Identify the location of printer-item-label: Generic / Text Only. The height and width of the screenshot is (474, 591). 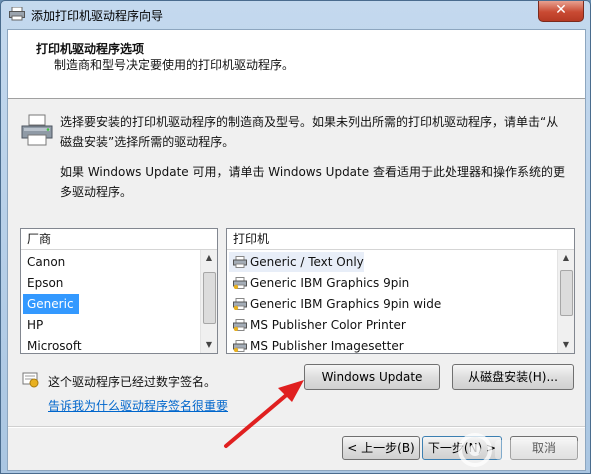
(307, 262).